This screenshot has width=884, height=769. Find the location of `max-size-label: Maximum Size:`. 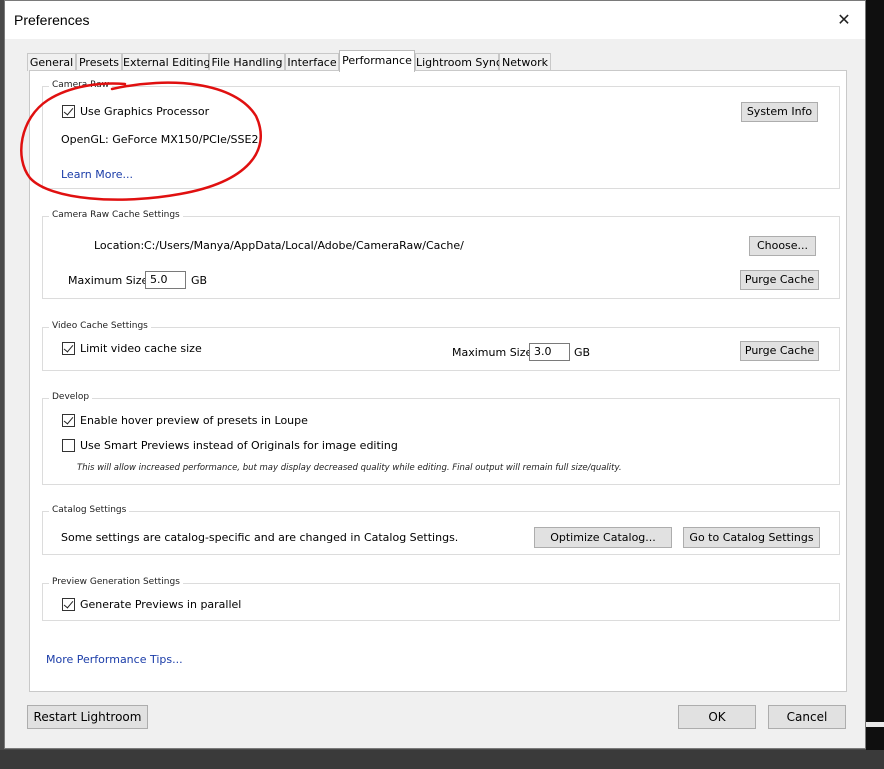

max-size-label: Maximum Size: is located at coordinates (110, 280).